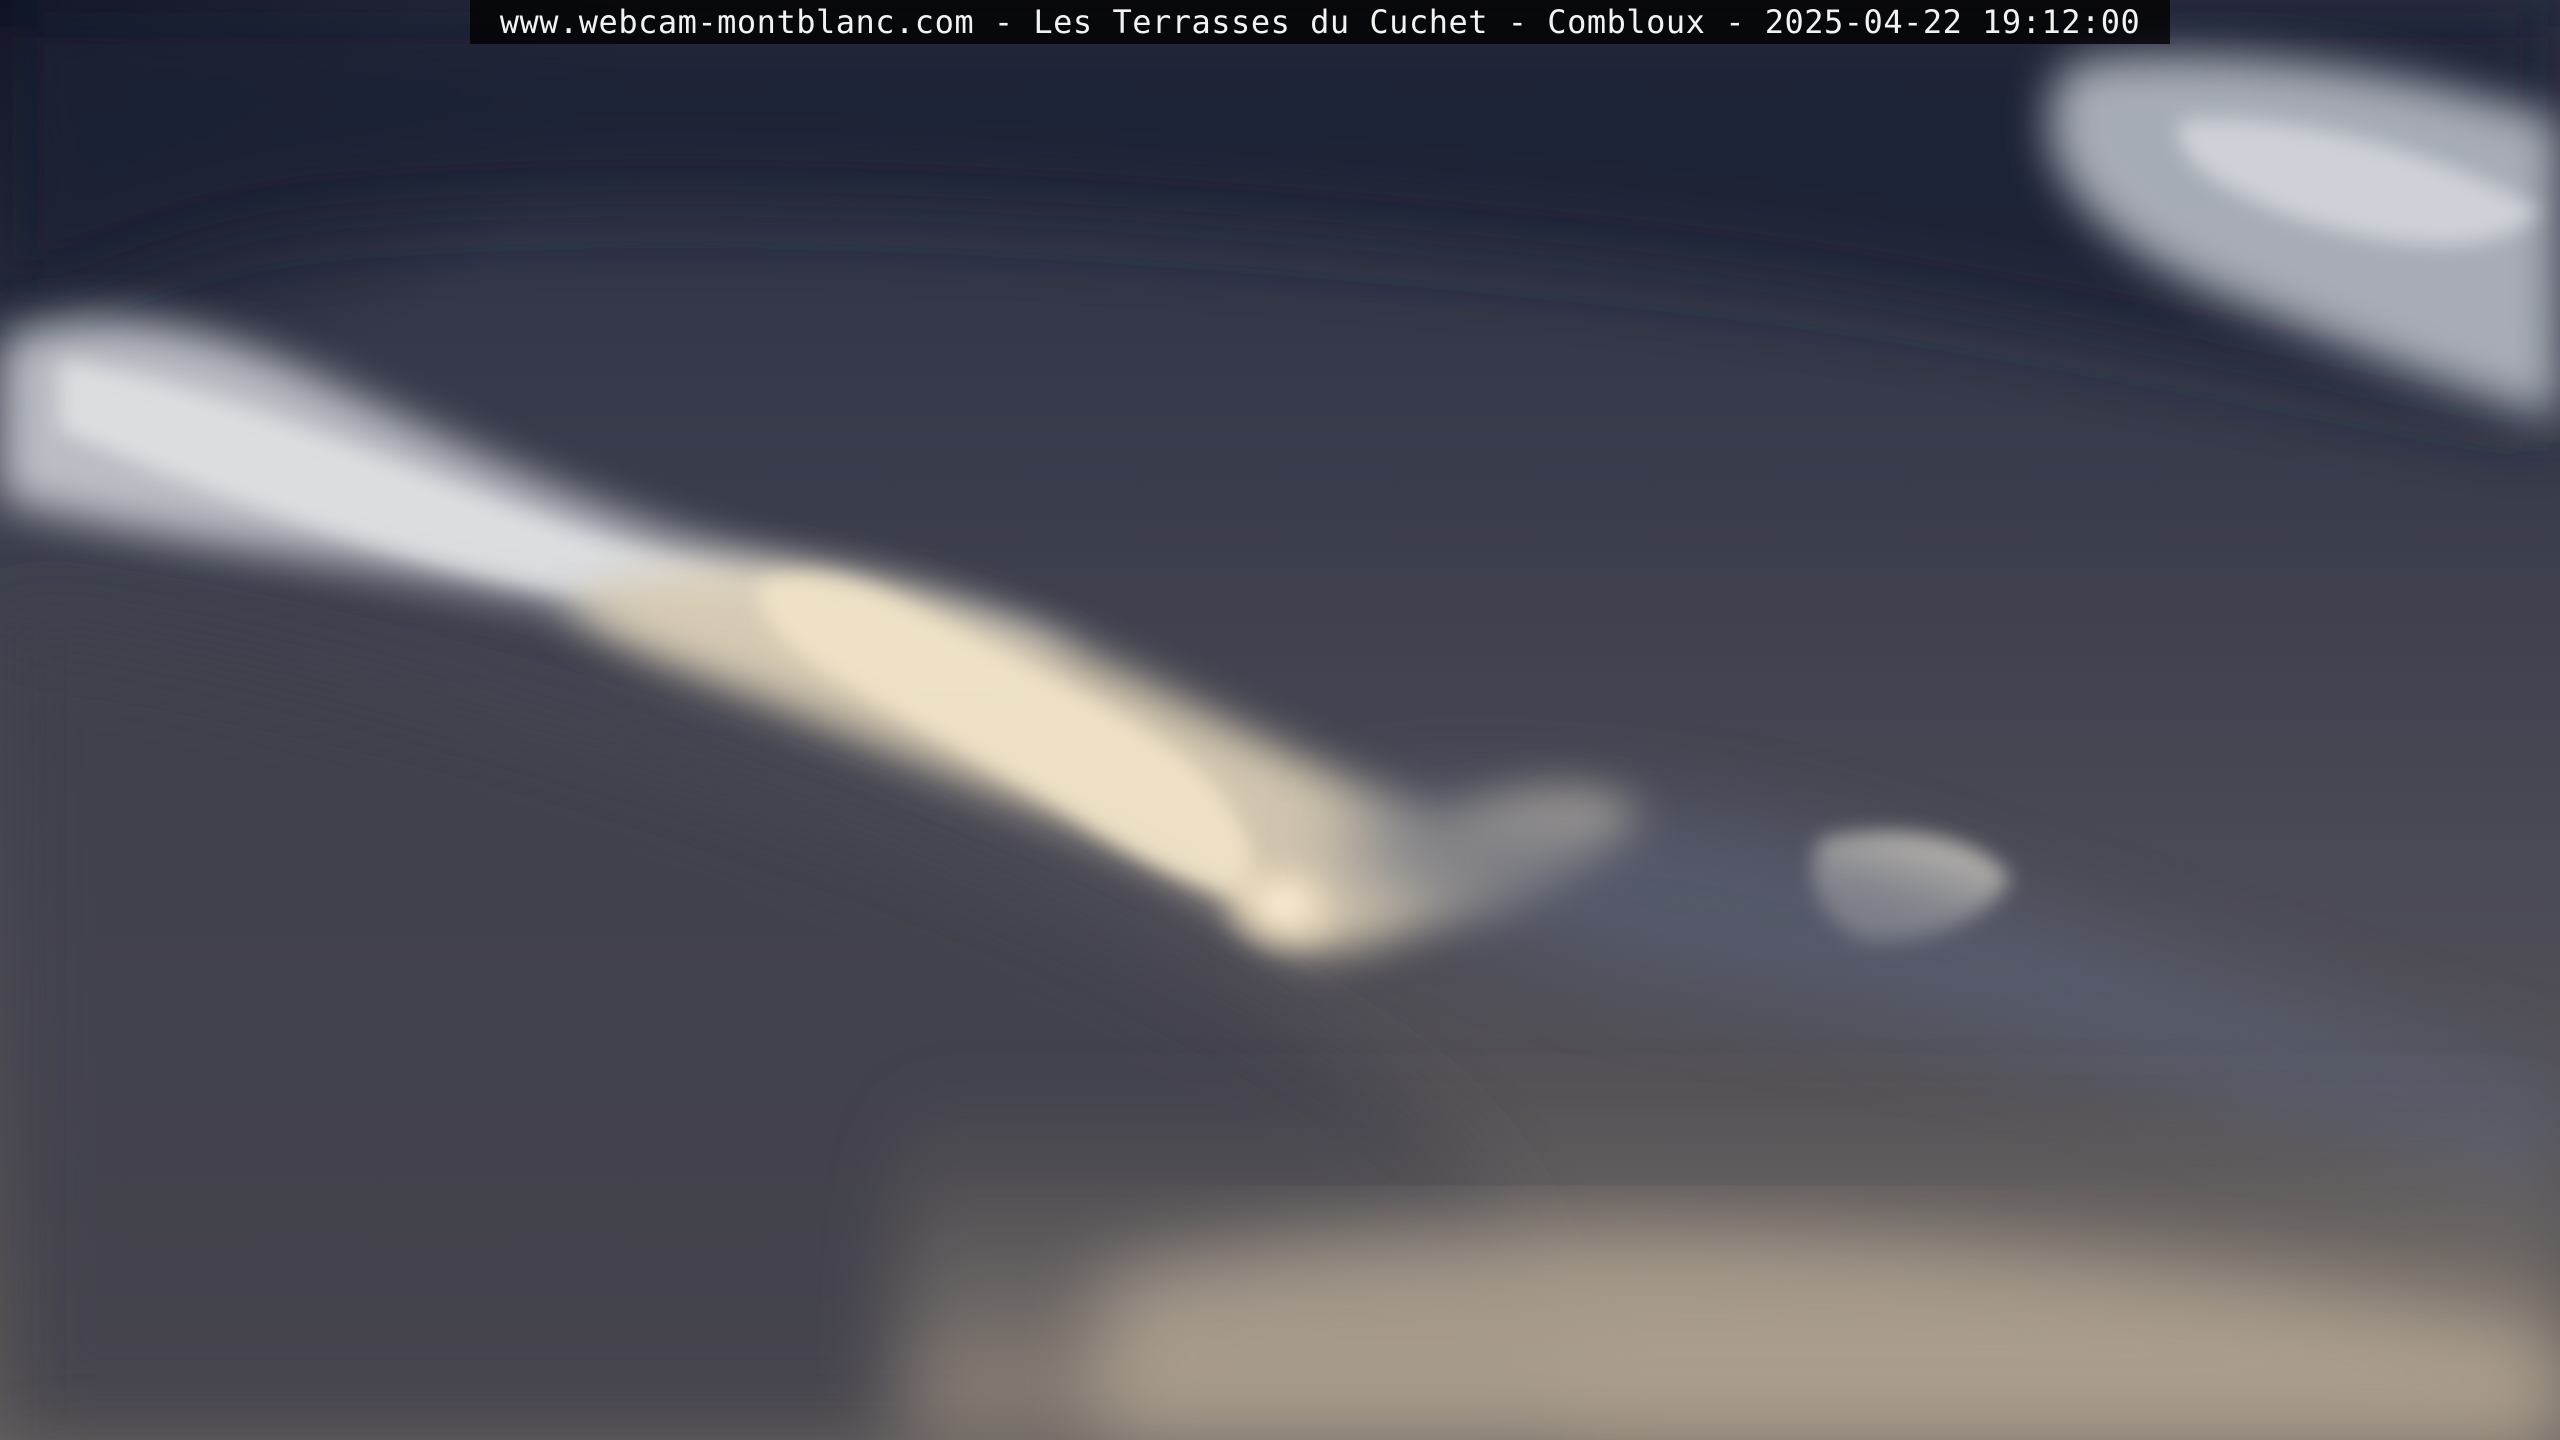 The width and height of the screenshot is (2560, 1440). I want to click on sun-glow, so click(1285, 905).